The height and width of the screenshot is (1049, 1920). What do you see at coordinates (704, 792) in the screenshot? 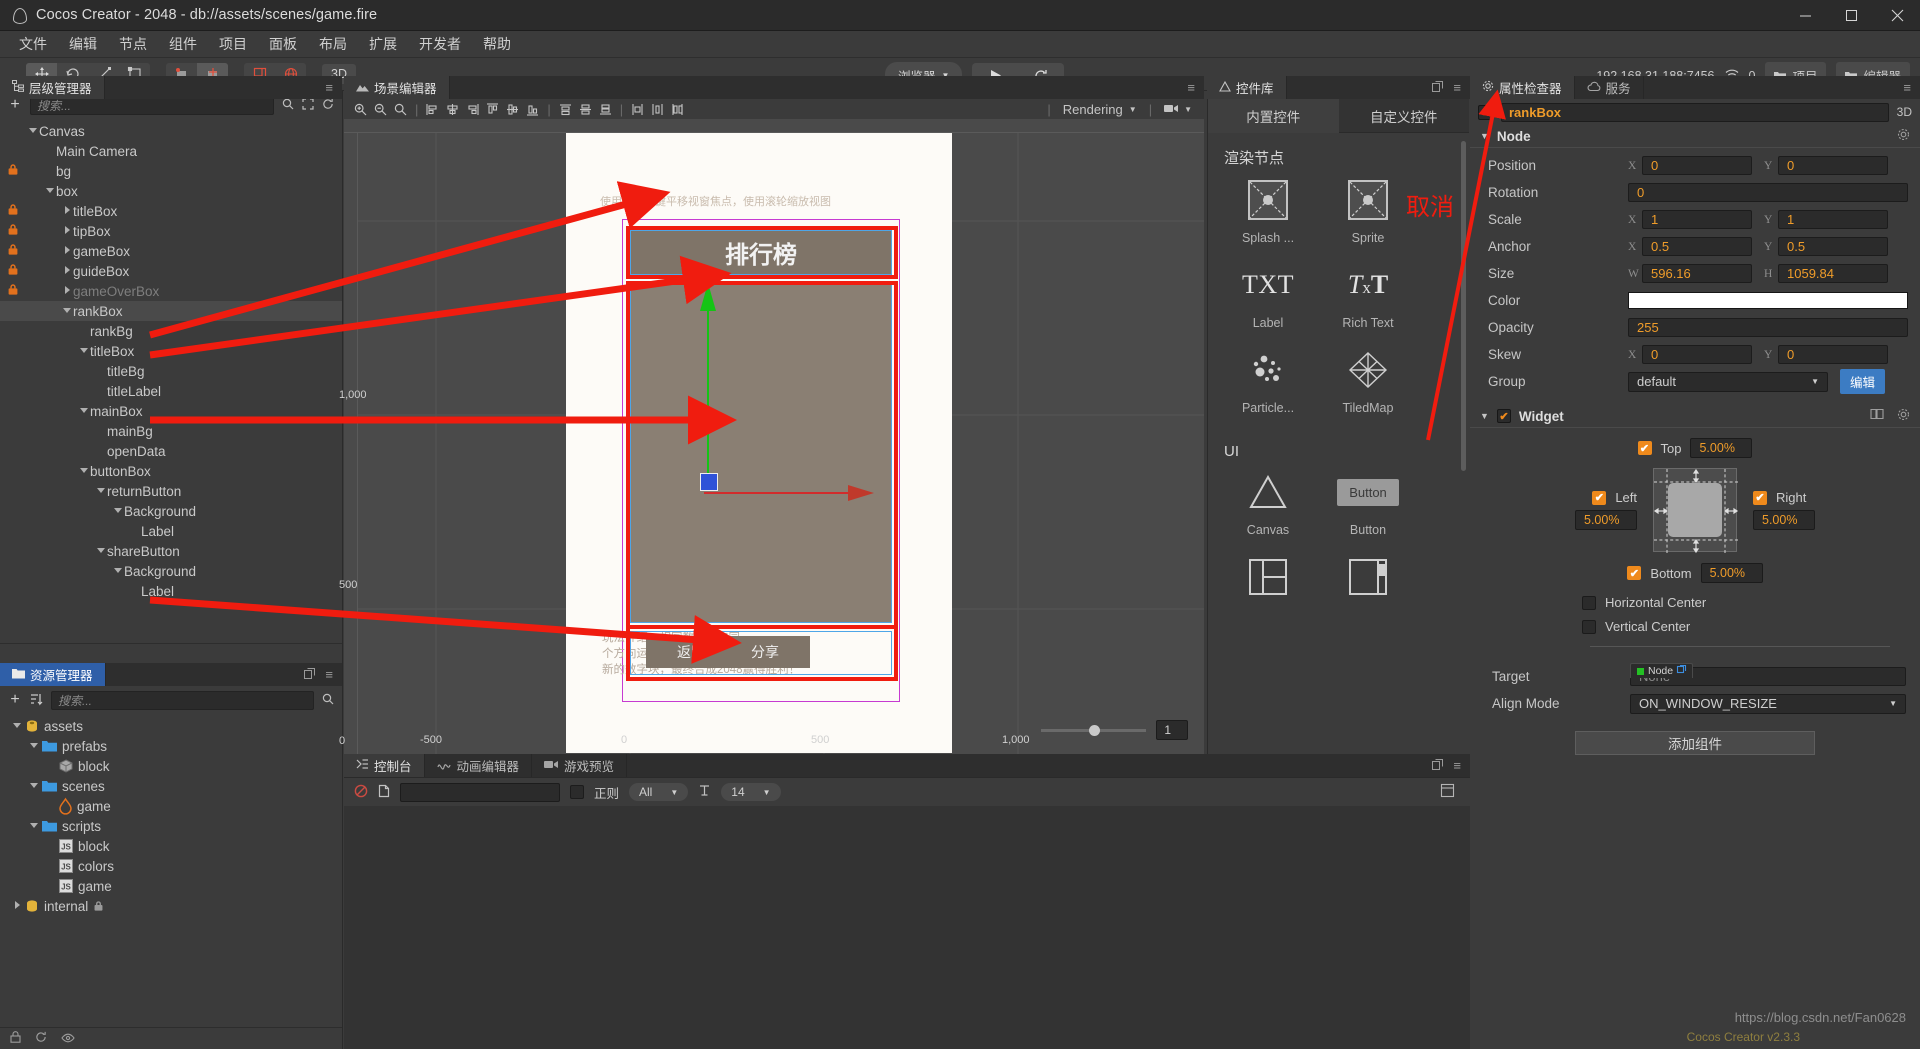
I see `font-size-icon` at bounding box center [704, 792].